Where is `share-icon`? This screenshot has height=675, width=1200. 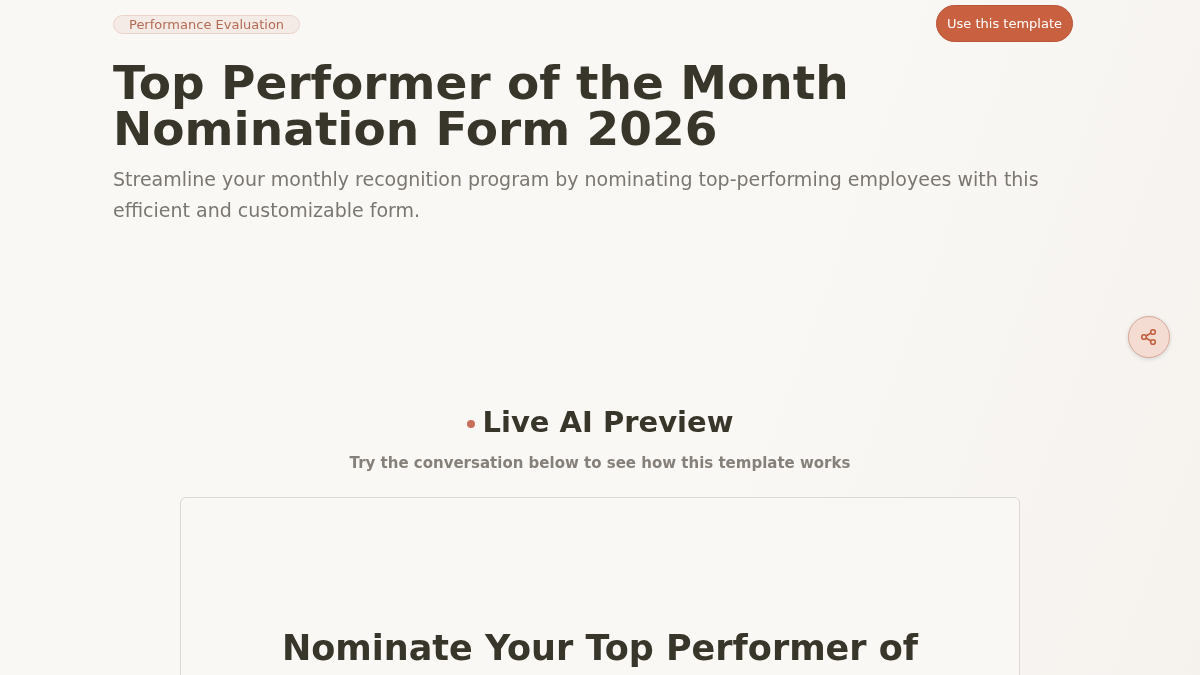
share-icon is located at coordinates (1149, 337).